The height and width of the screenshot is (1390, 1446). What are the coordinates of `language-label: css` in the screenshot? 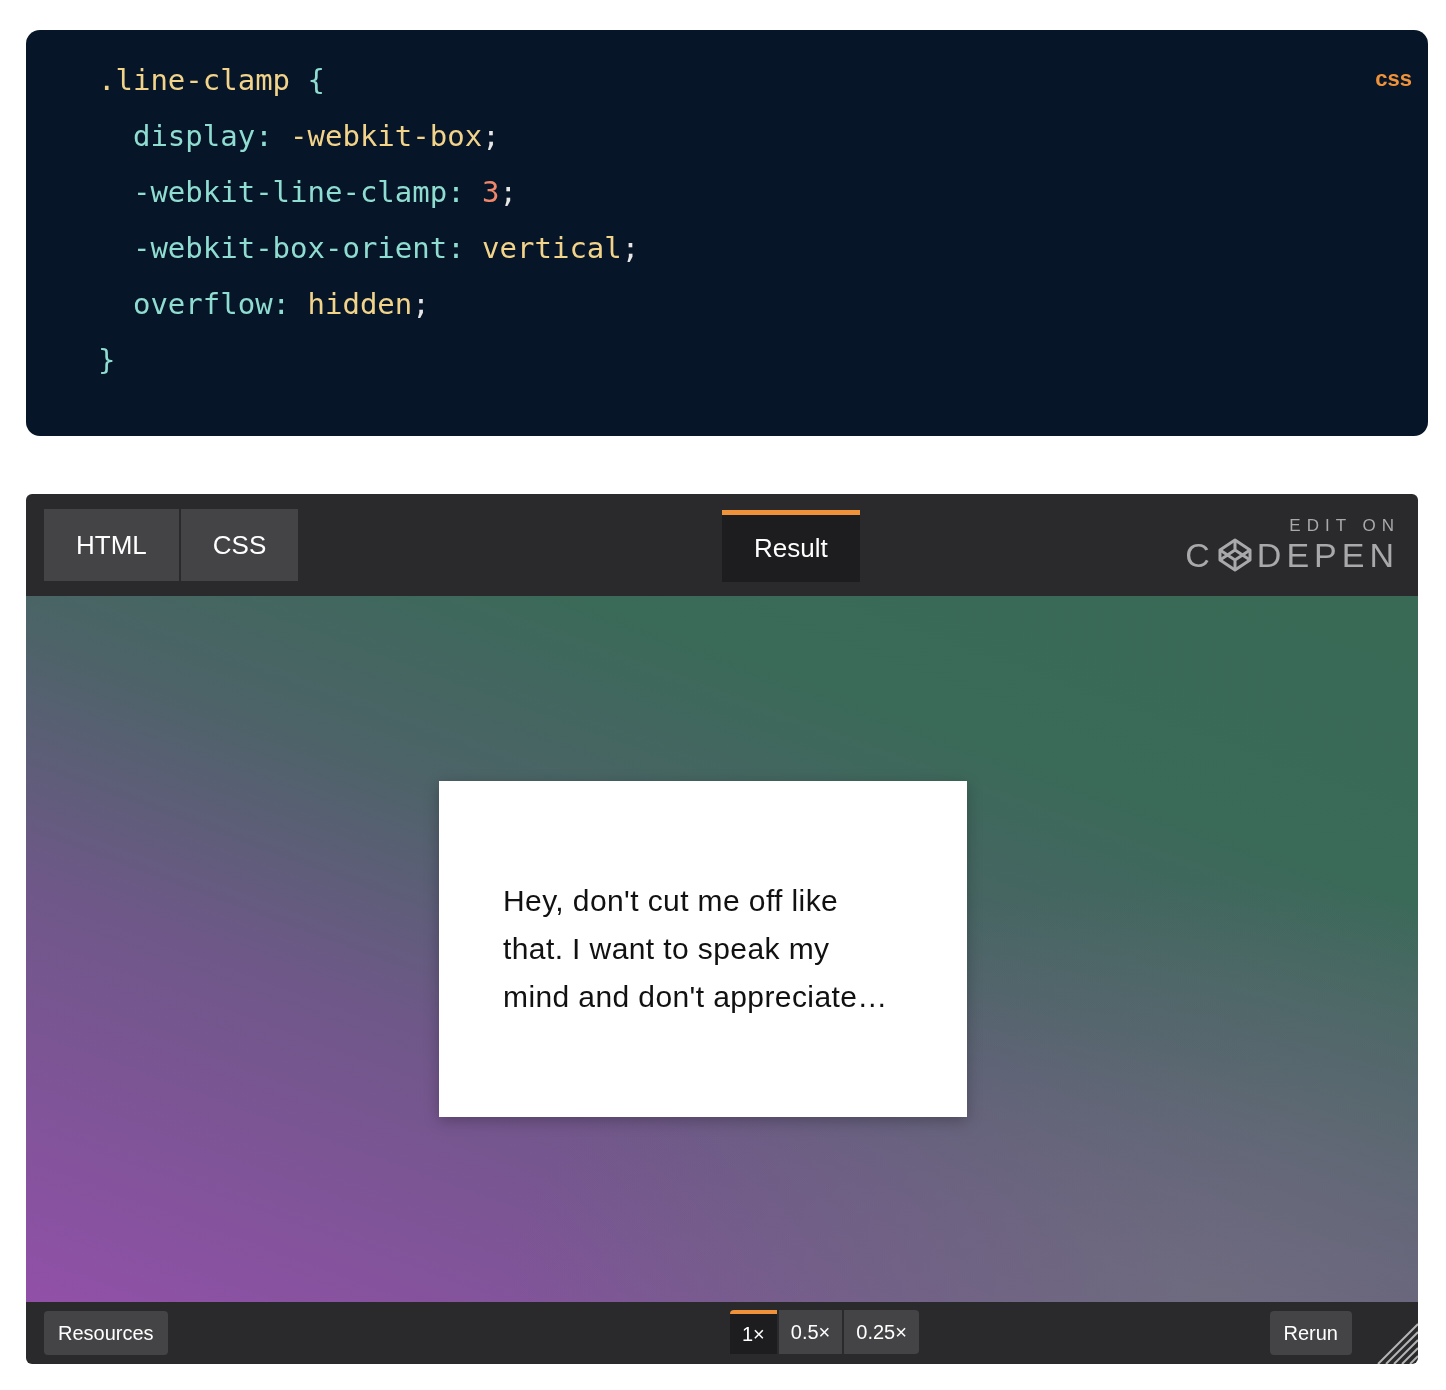 It's located at (1393, 79).